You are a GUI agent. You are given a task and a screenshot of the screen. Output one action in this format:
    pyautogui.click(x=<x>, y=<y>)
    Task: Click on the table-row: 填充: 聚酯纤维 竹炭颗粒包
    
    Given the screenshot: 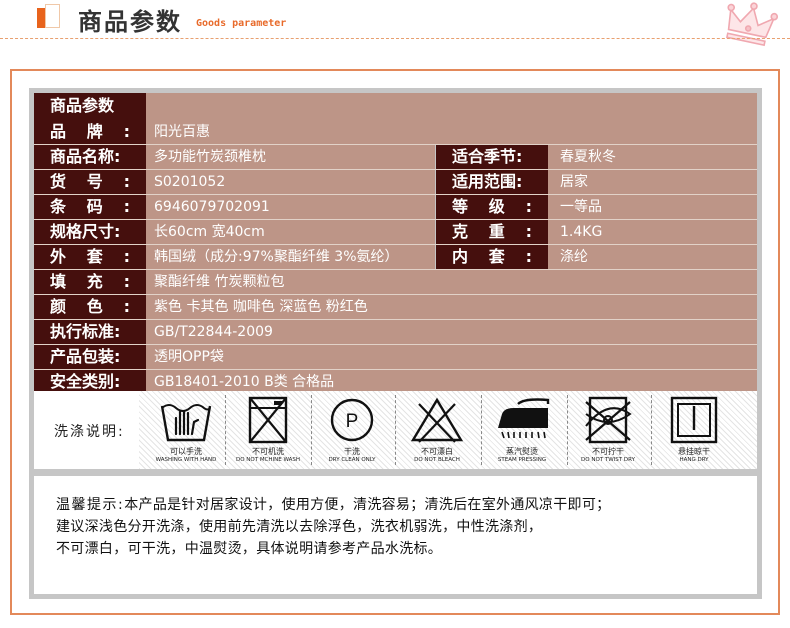 What is the action you would take?
    pyautogui.click(x=395, y=282)
    